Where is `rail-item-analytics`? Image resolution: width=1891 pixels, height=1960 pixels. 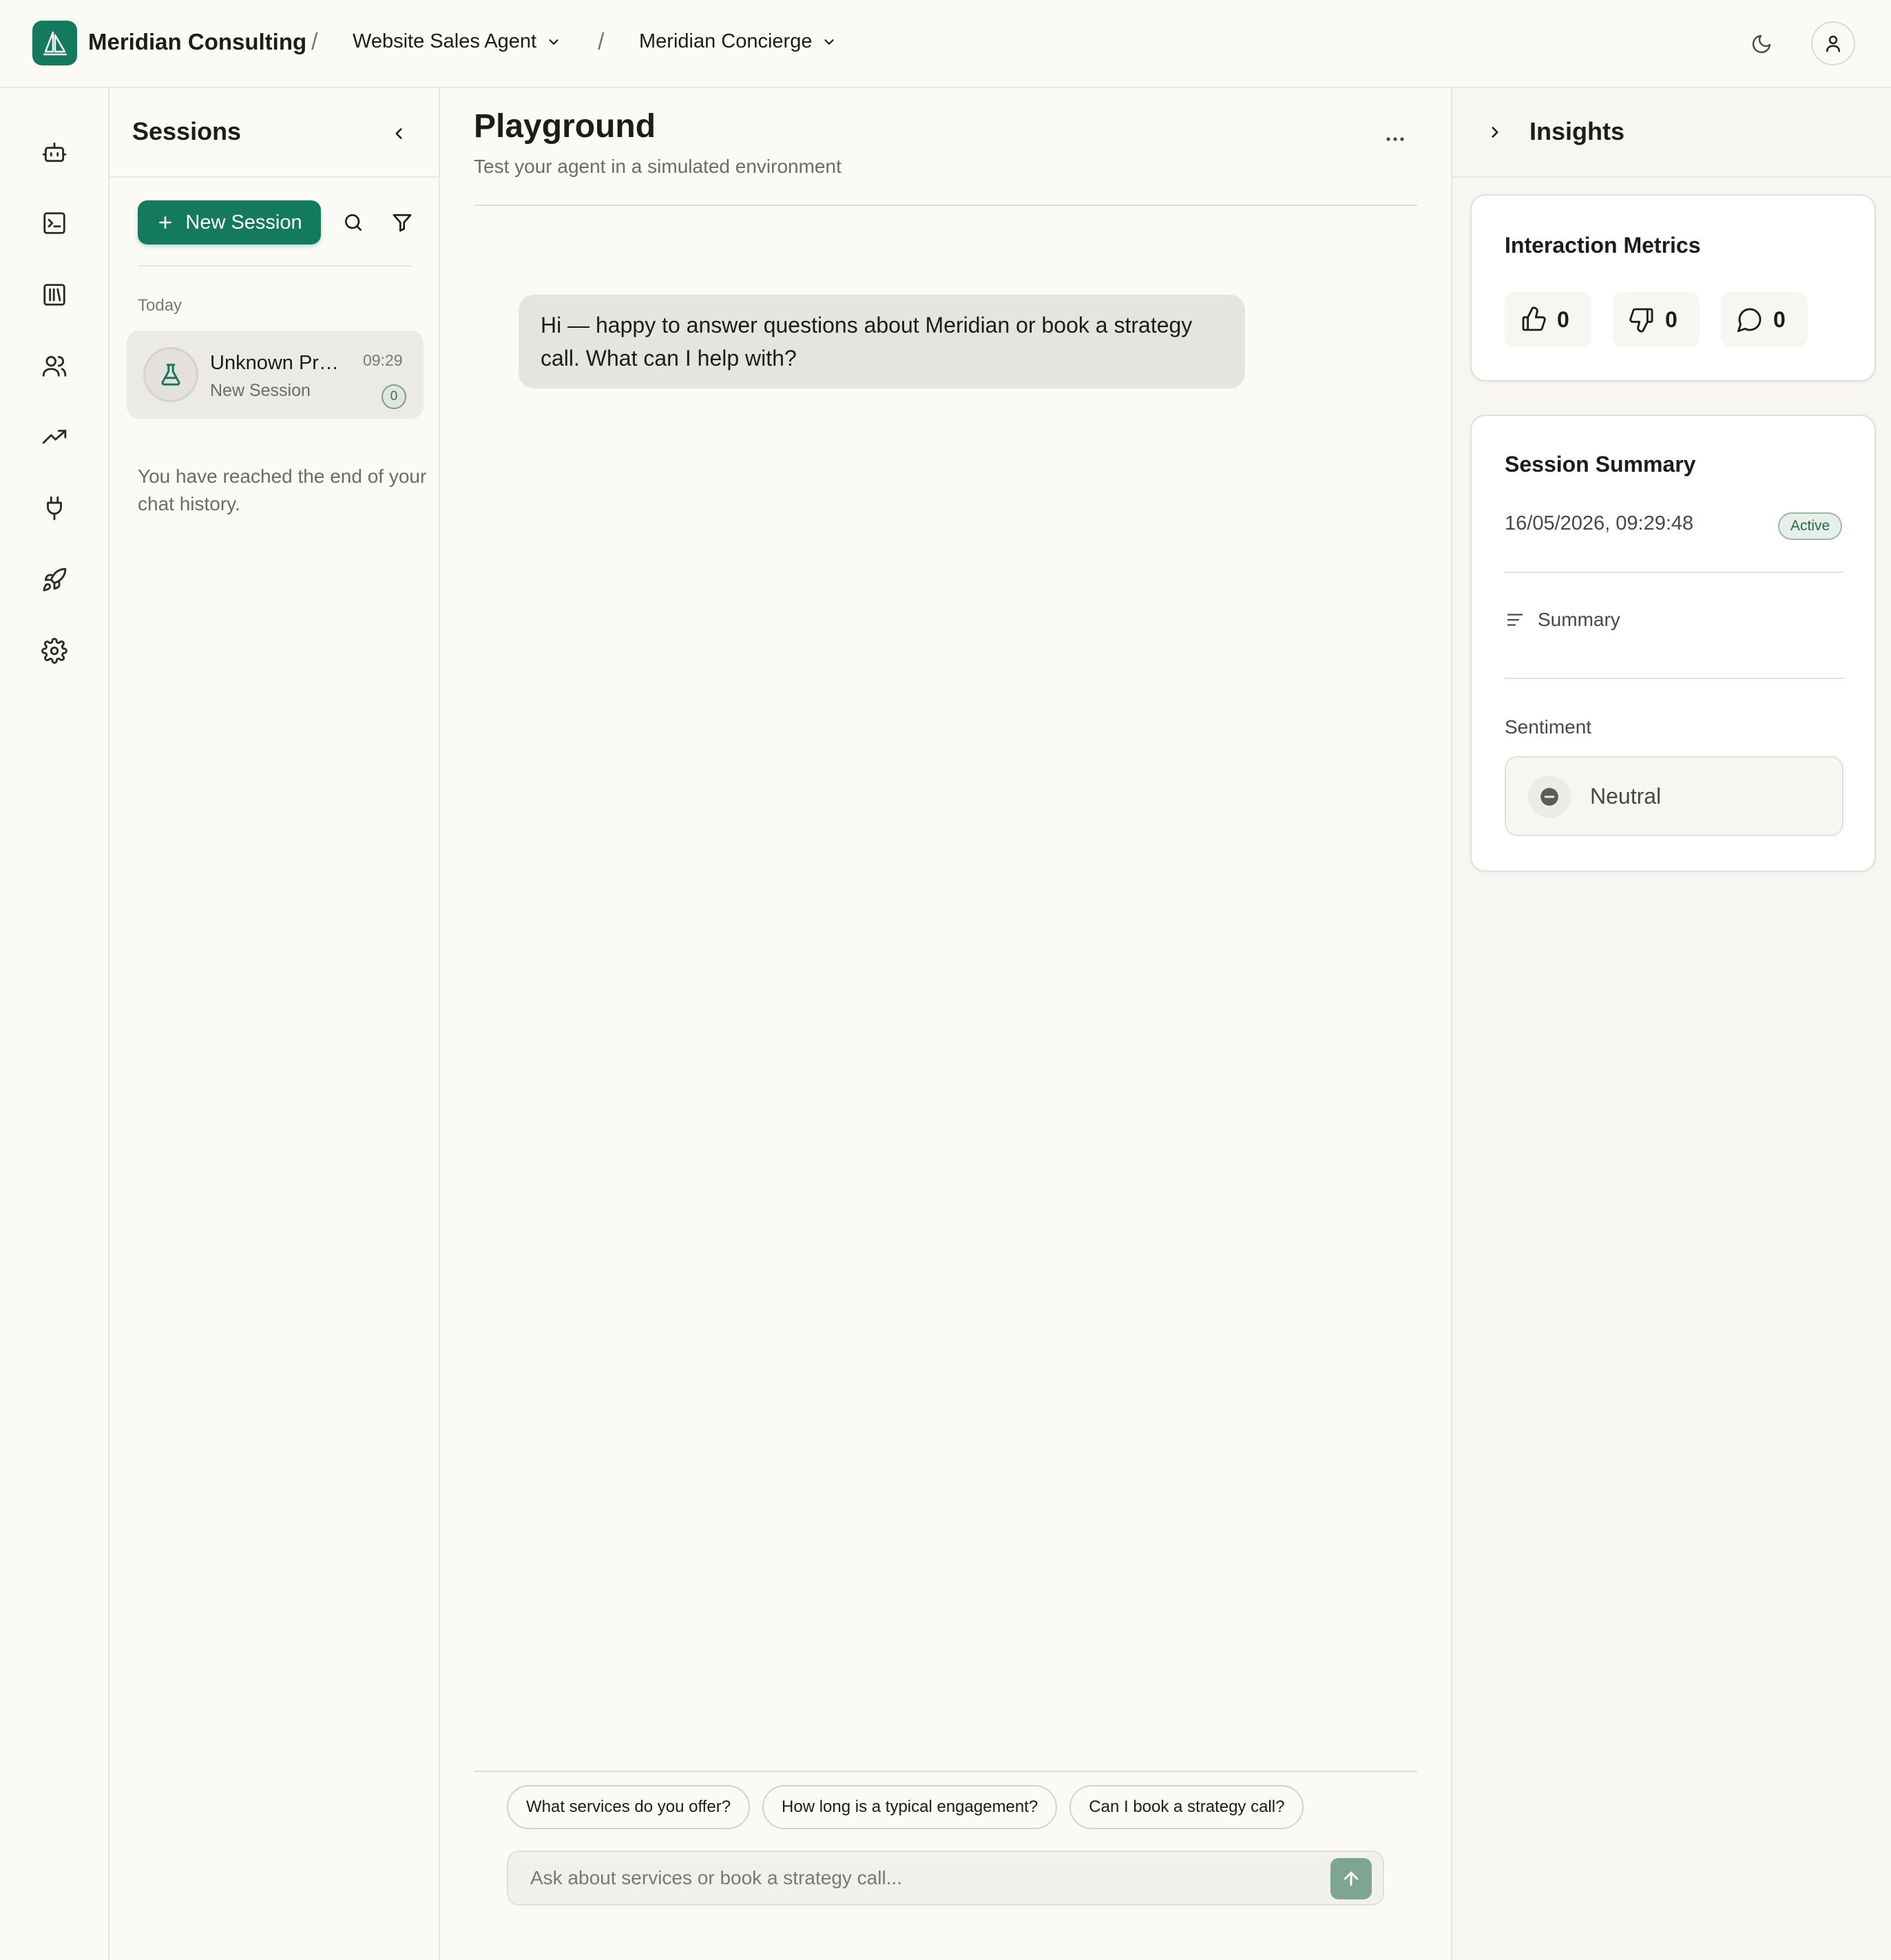
rail-item-analytics is located at coordinates (55, 437).